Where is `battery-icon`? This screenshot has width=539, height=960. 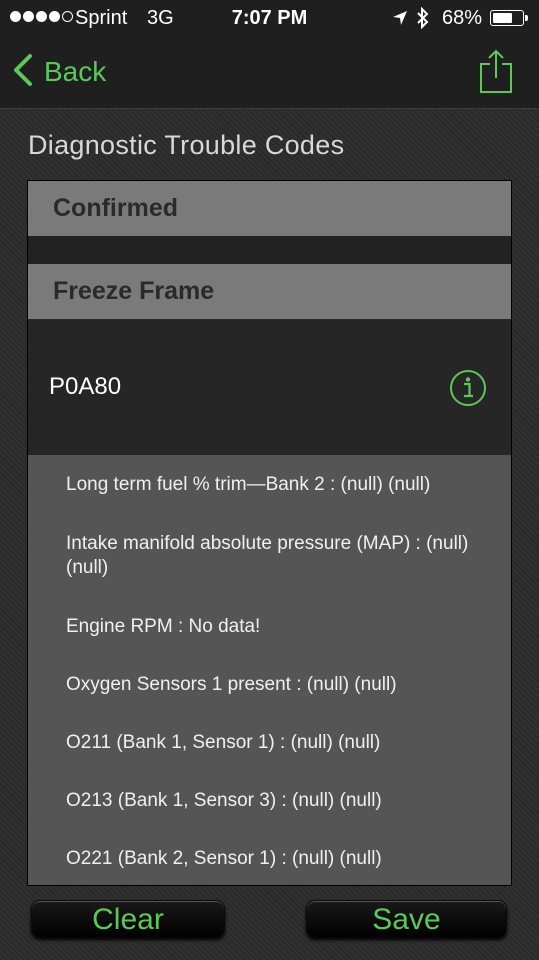 battery-icon is located at coordinates (507, 18).